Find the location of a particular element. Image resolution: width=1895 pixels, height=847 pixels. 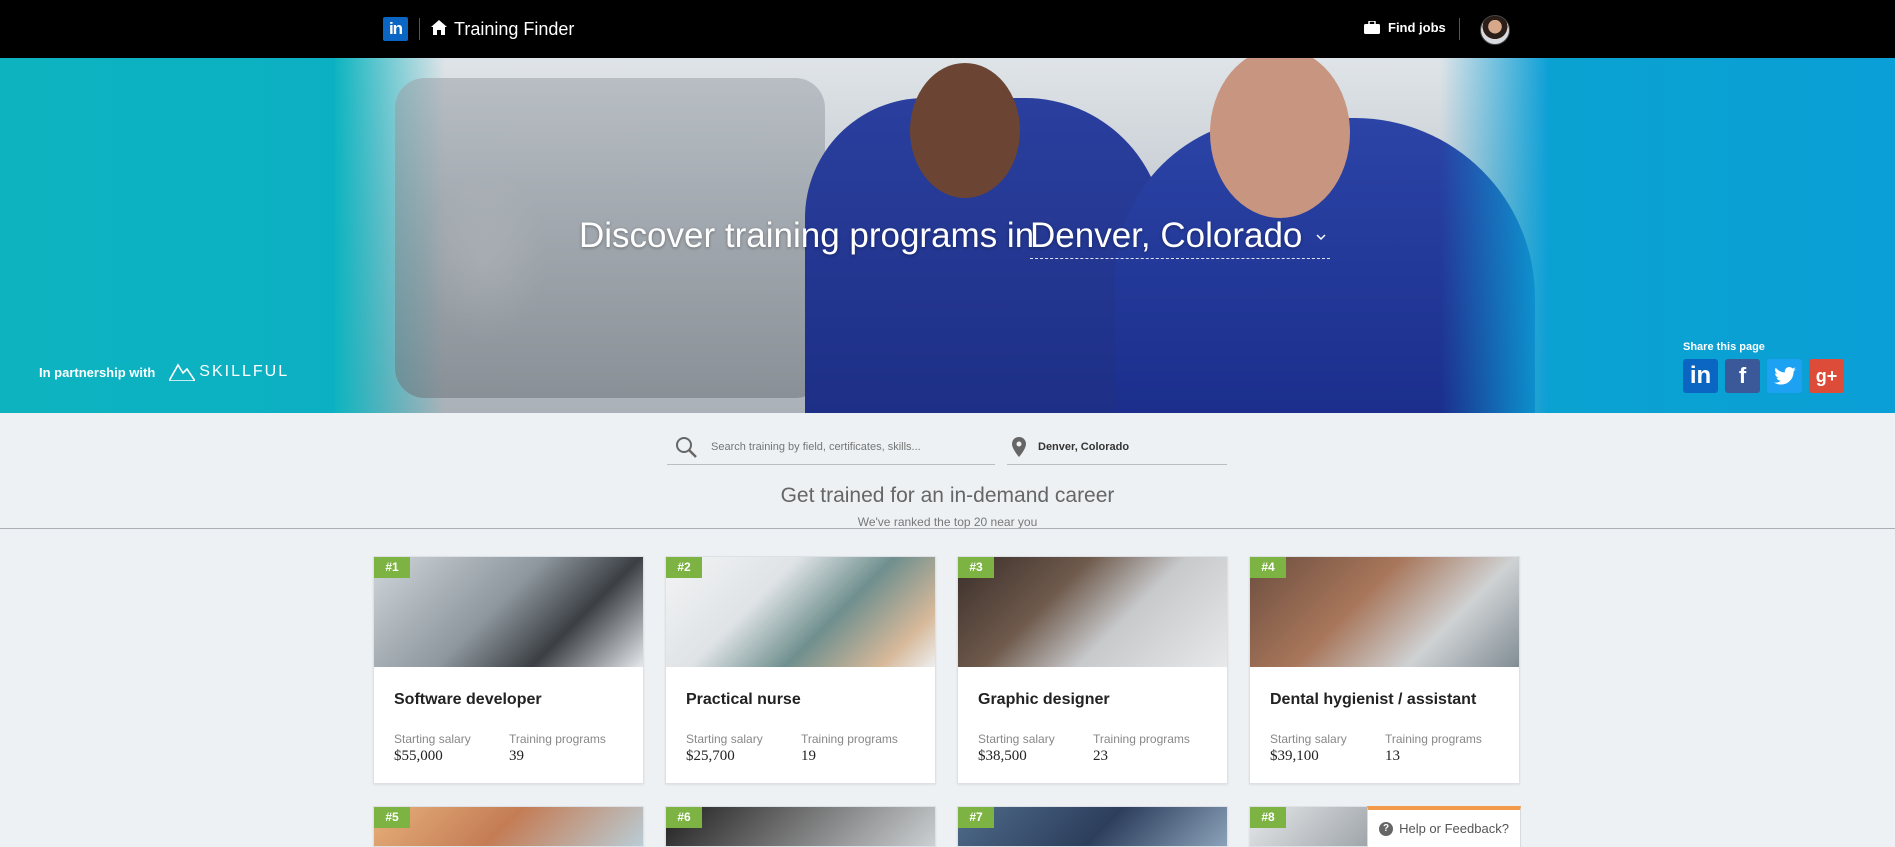

linkedin-logo: in is located at coordinates (395, 29).